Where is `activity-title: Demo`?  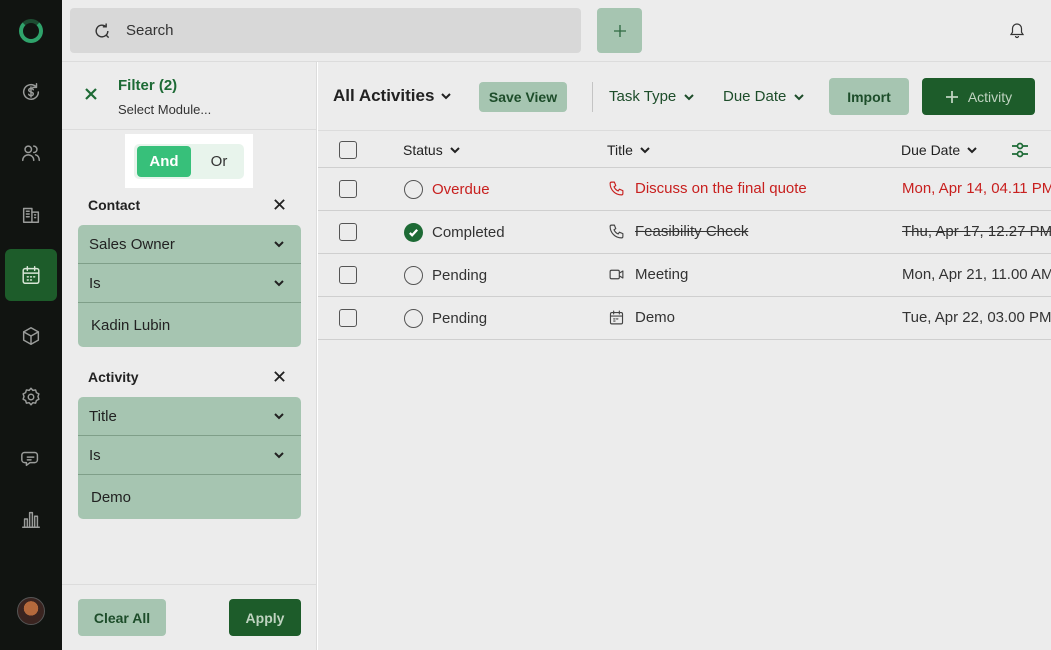
activity-title: Demo is located at coordinates (655, 317).